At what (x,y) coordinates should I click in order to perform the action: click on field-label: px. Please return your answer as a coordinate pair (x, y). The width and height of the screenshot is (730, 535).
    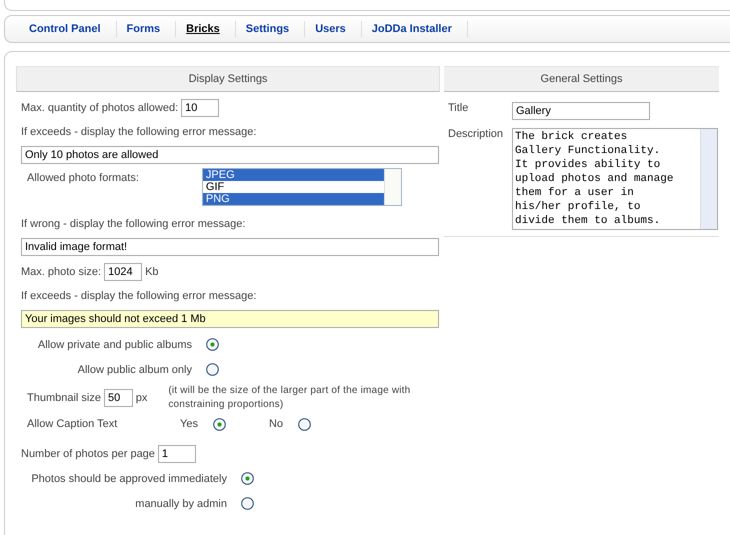
    Looking at the image, I should click on (142, 398).